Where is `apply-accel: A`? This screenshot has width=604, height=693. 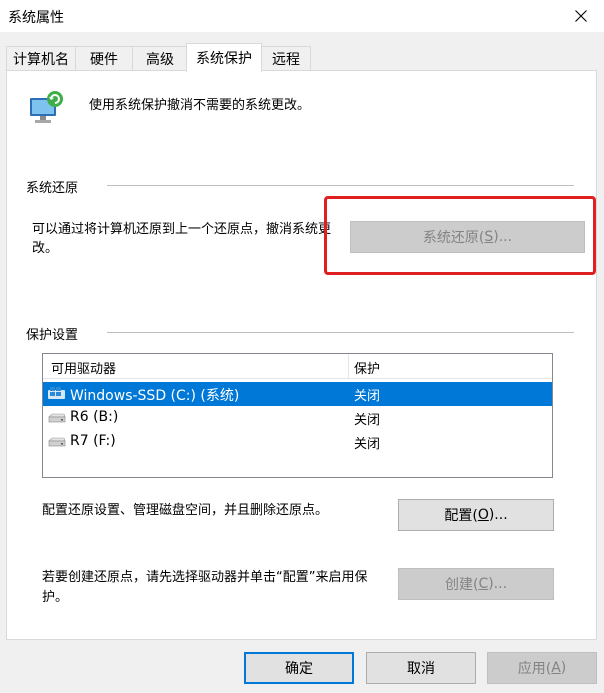
apply-accel: A is located at coordinates (556, 668).